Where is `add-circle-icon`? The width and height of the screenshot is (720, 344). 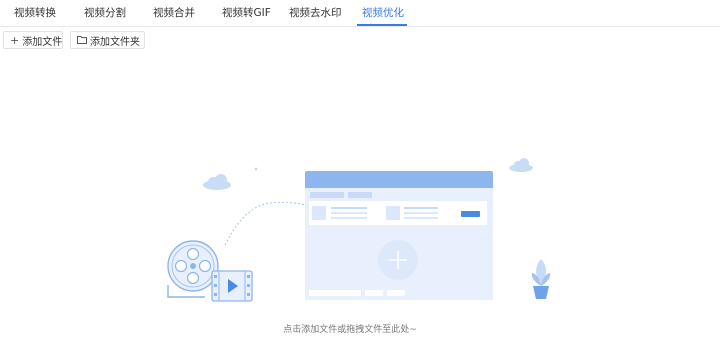 add-circle-icon is located at coordinates (398, 260).